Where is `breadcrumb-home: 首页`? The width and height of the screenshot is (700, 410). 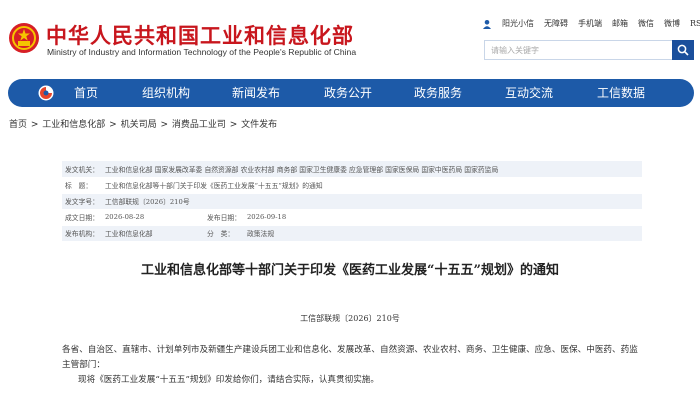
breadcrumb-home: 首页 is located at coordinates (18, 125).